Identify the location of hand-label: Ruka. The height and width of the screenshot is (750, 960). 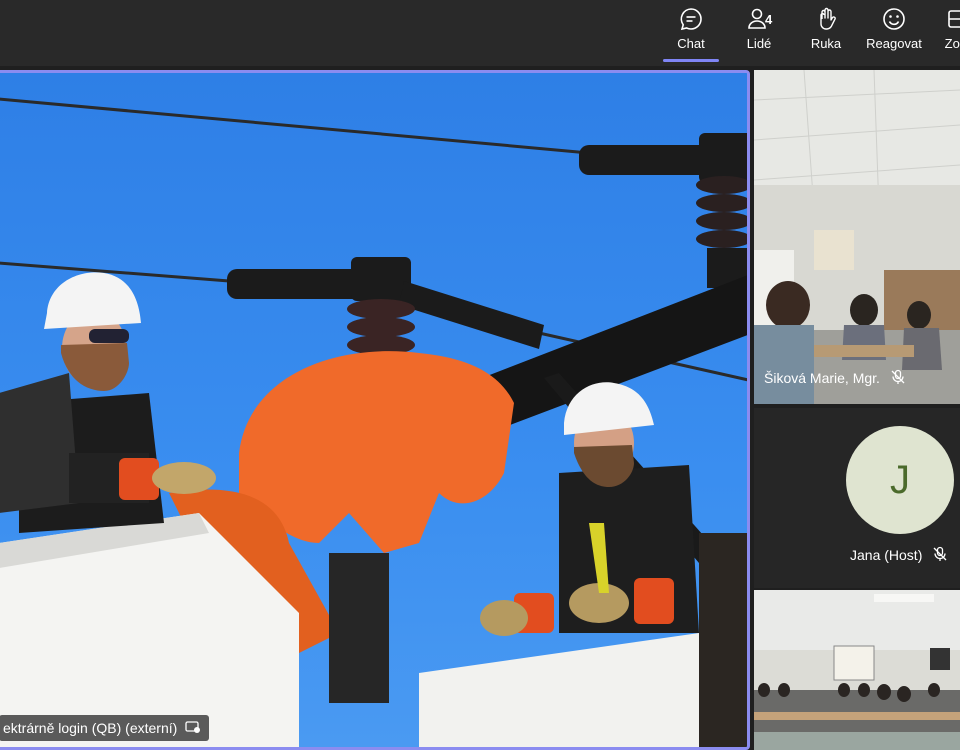
(826, 43).